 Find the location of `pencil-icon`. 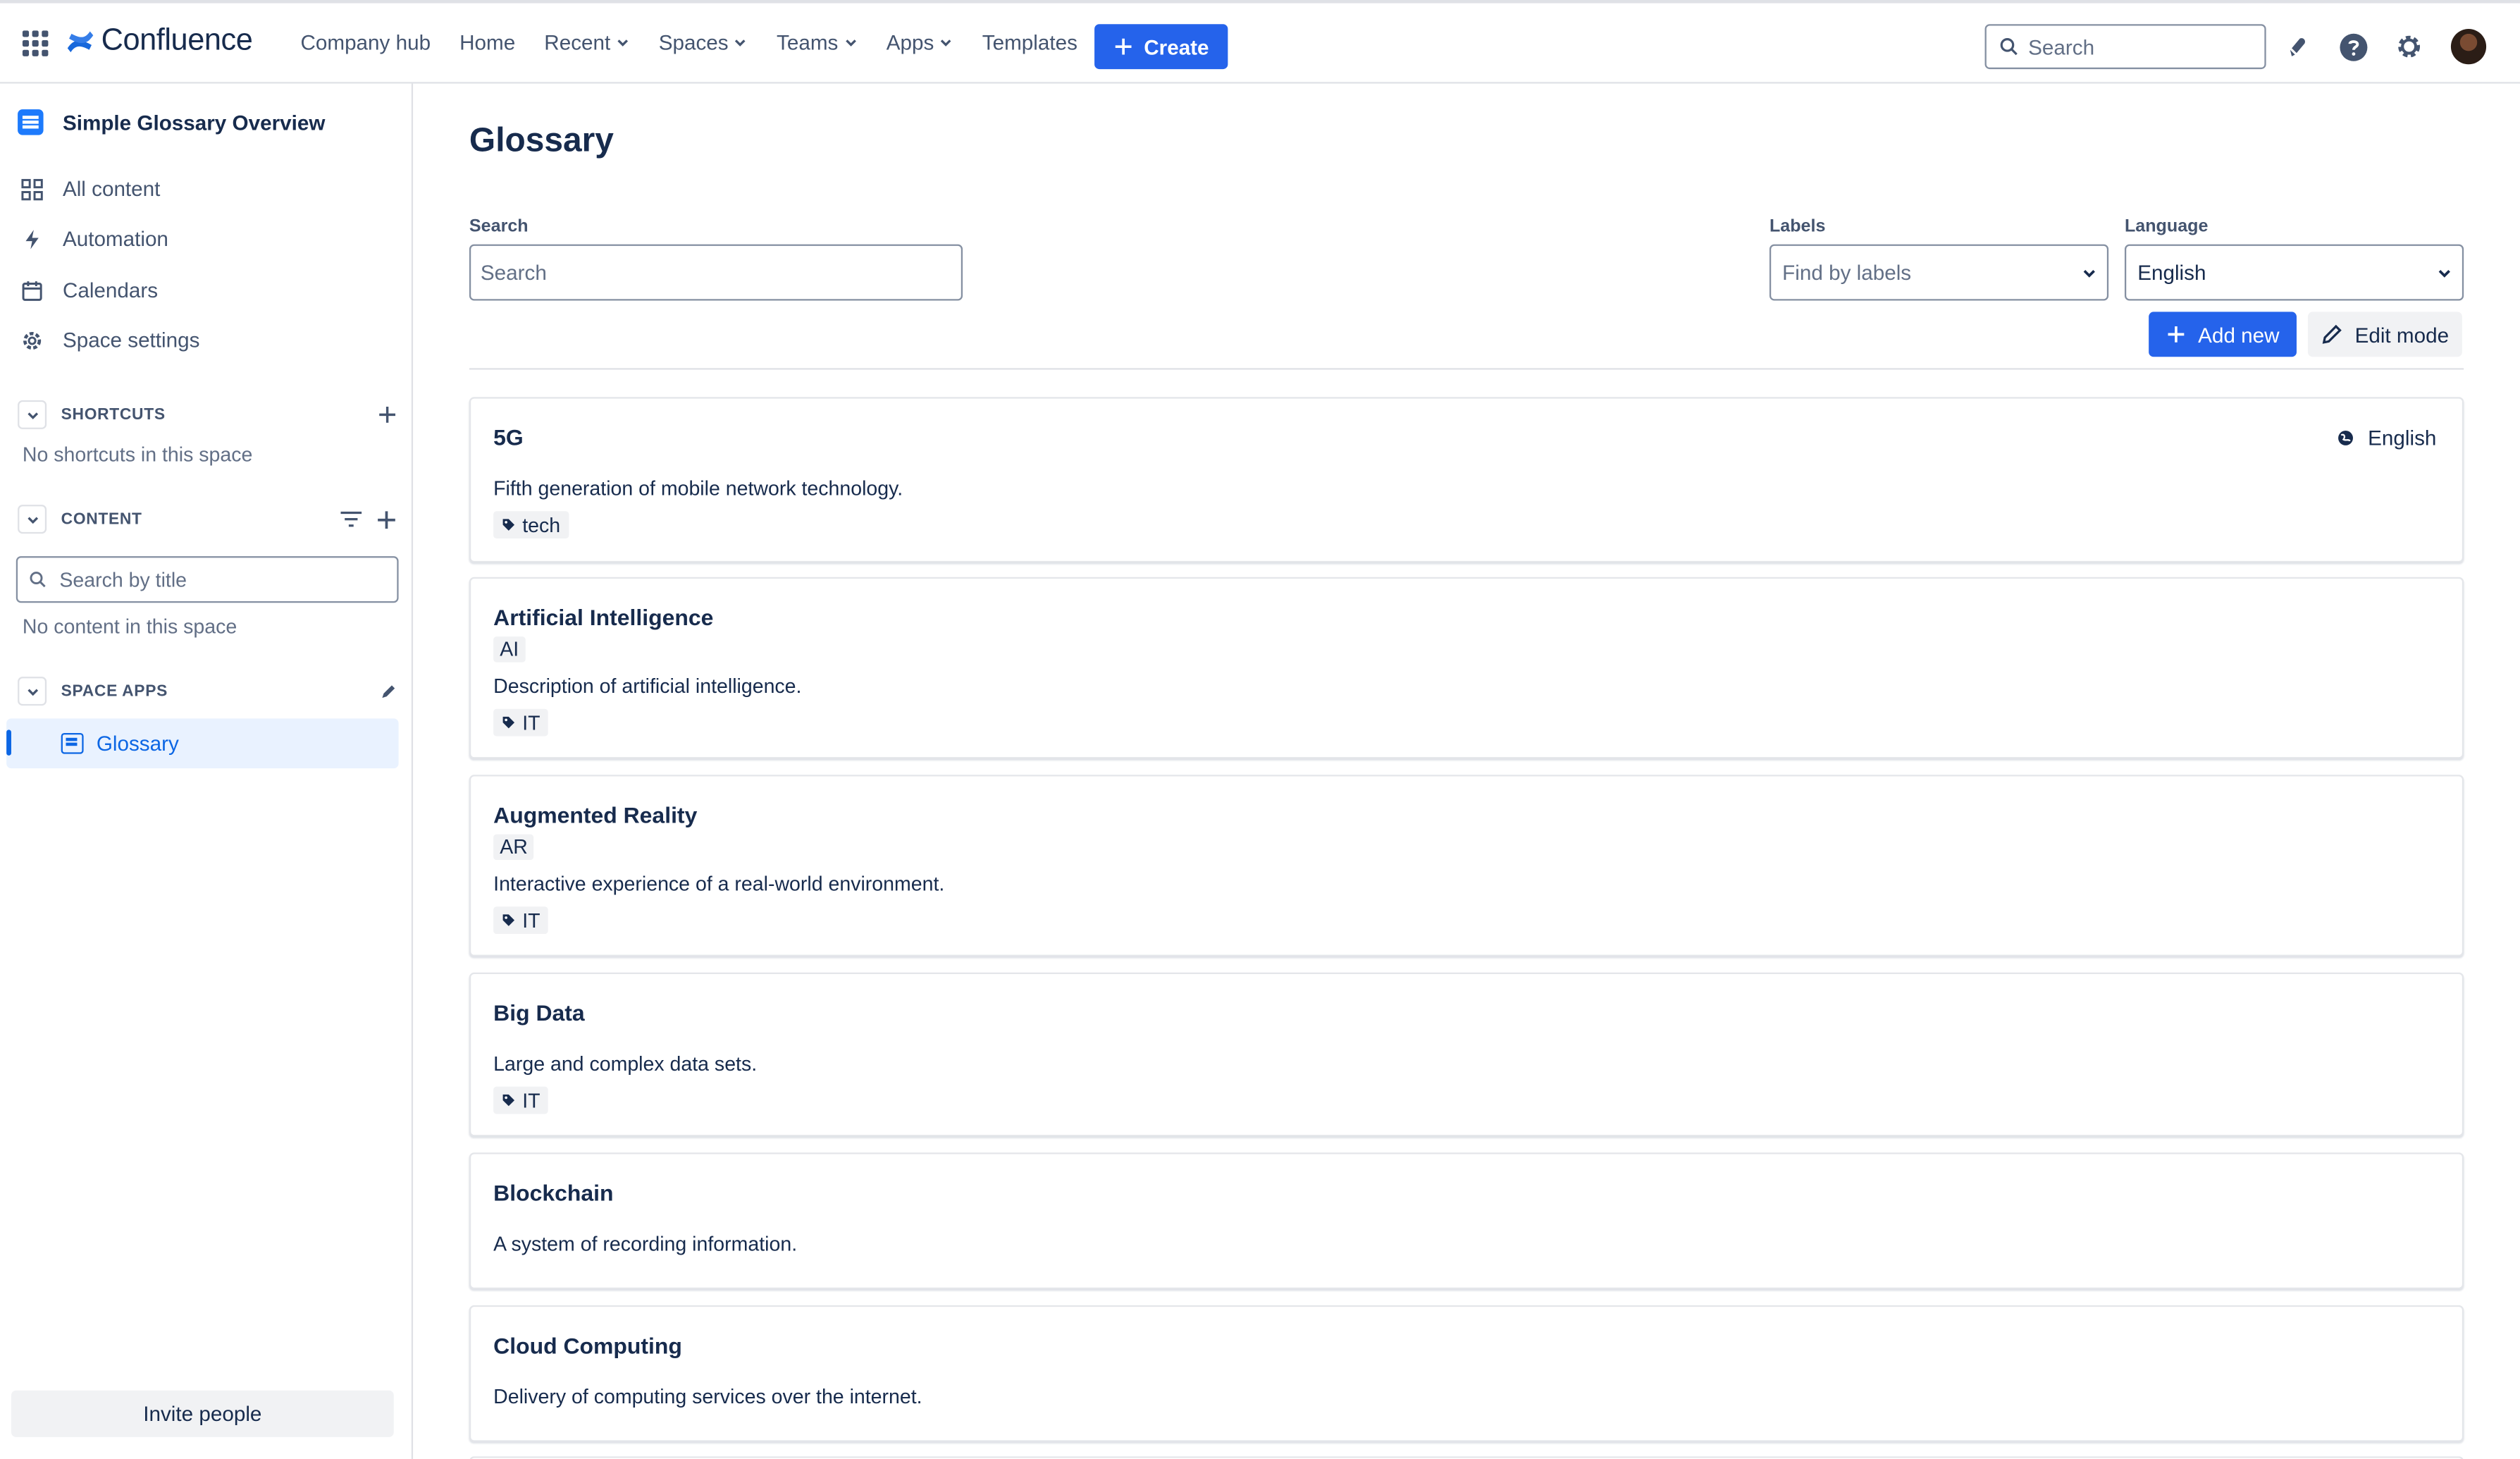

pencil-icon is located at coordinates (388, 691).